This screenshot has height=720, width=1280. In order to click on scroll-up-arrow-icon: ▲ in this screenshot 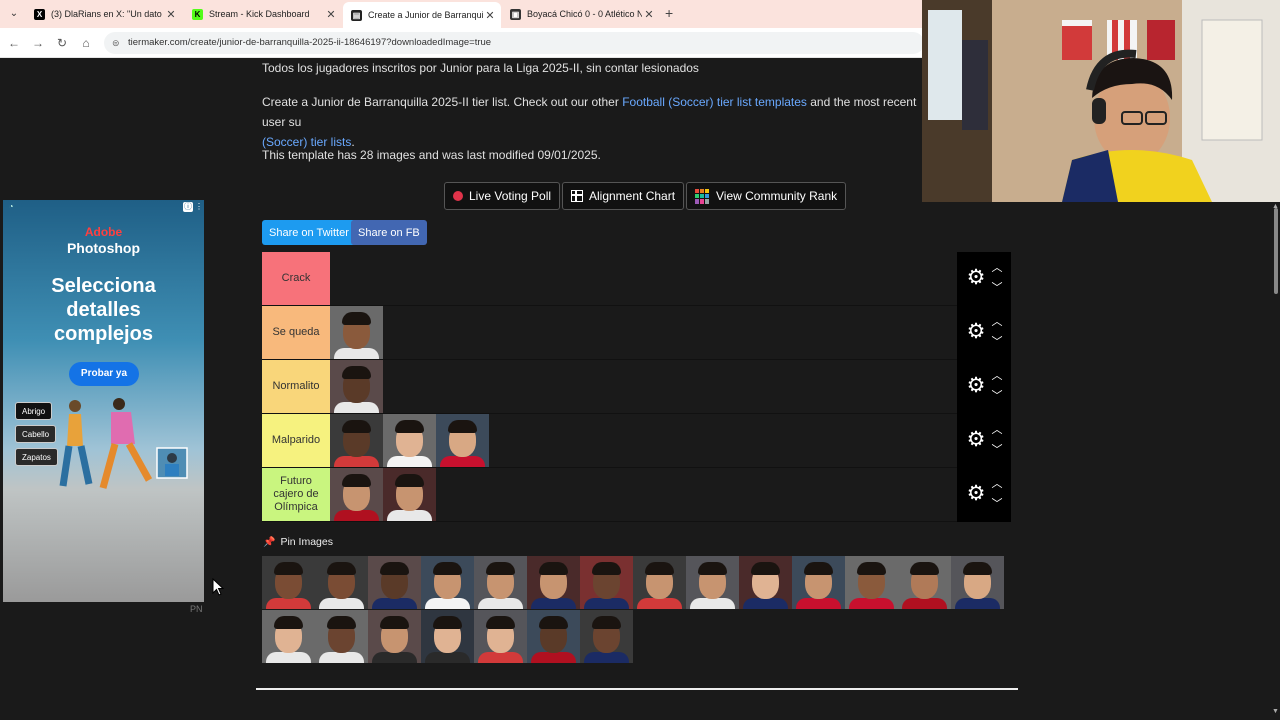, I will do `click(1275, 206)`.